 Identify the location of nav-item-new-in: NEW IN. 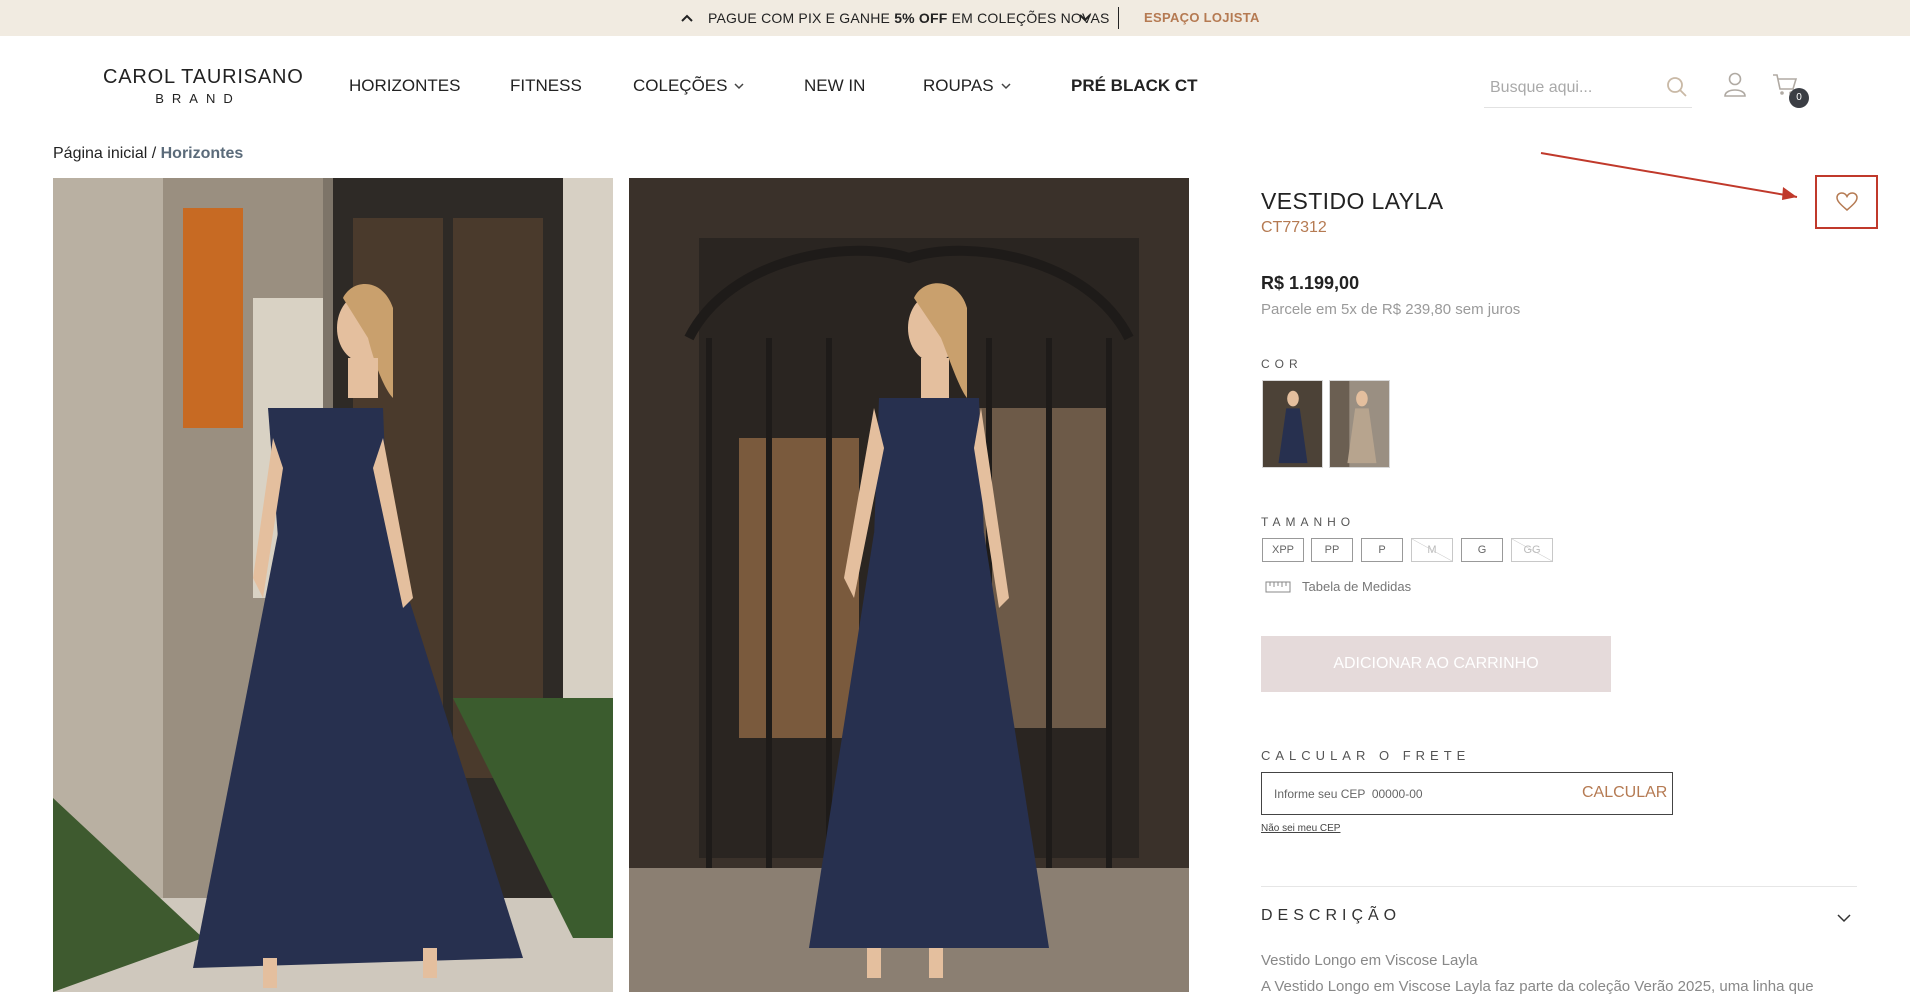
(834, 86).